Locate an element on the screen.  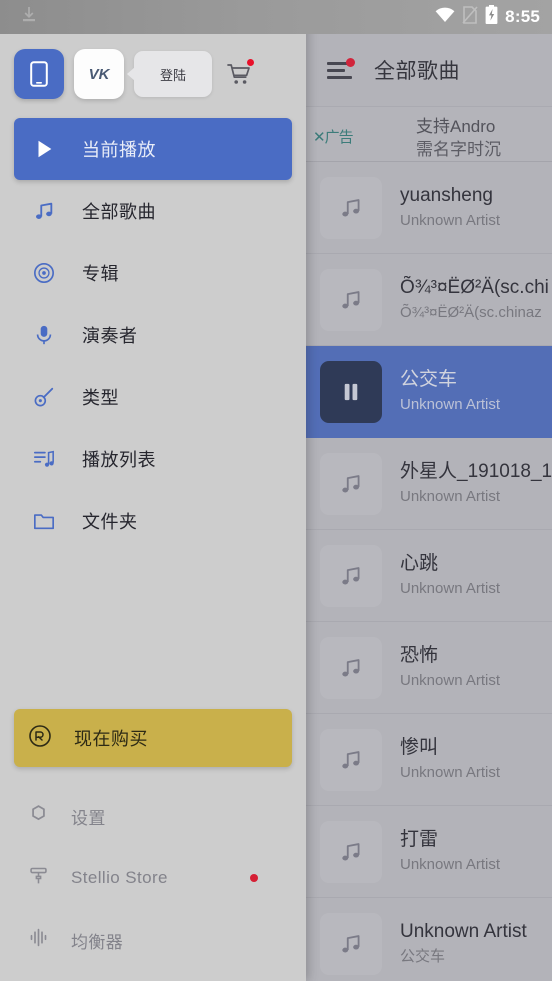
song-row: Unknown Artist 公交车 is located at coordinates (429, 939).